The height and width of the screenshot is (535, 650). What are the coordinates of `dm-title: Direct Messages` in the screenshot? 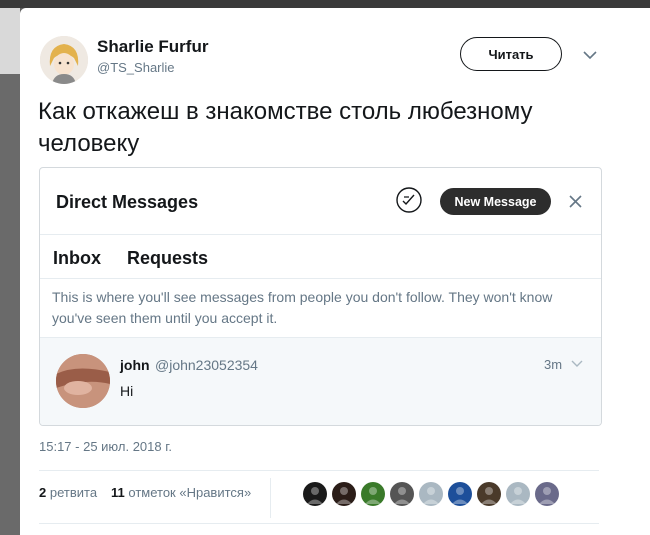 It's located at (127, 202).